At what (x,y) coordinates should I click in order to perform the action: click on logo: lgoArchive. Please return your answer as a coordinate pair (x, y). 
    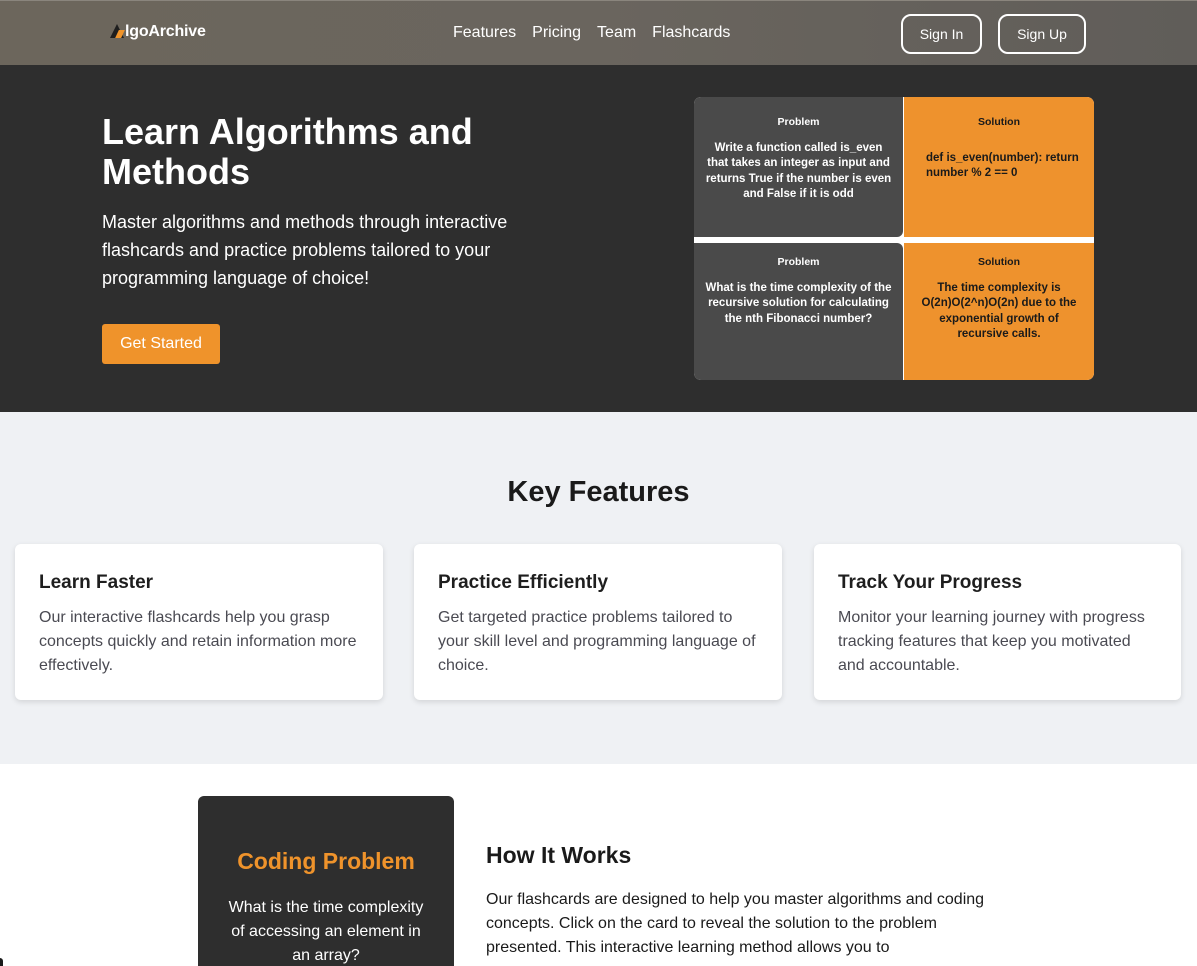
    Looking at the image, I should click on (158, 32).